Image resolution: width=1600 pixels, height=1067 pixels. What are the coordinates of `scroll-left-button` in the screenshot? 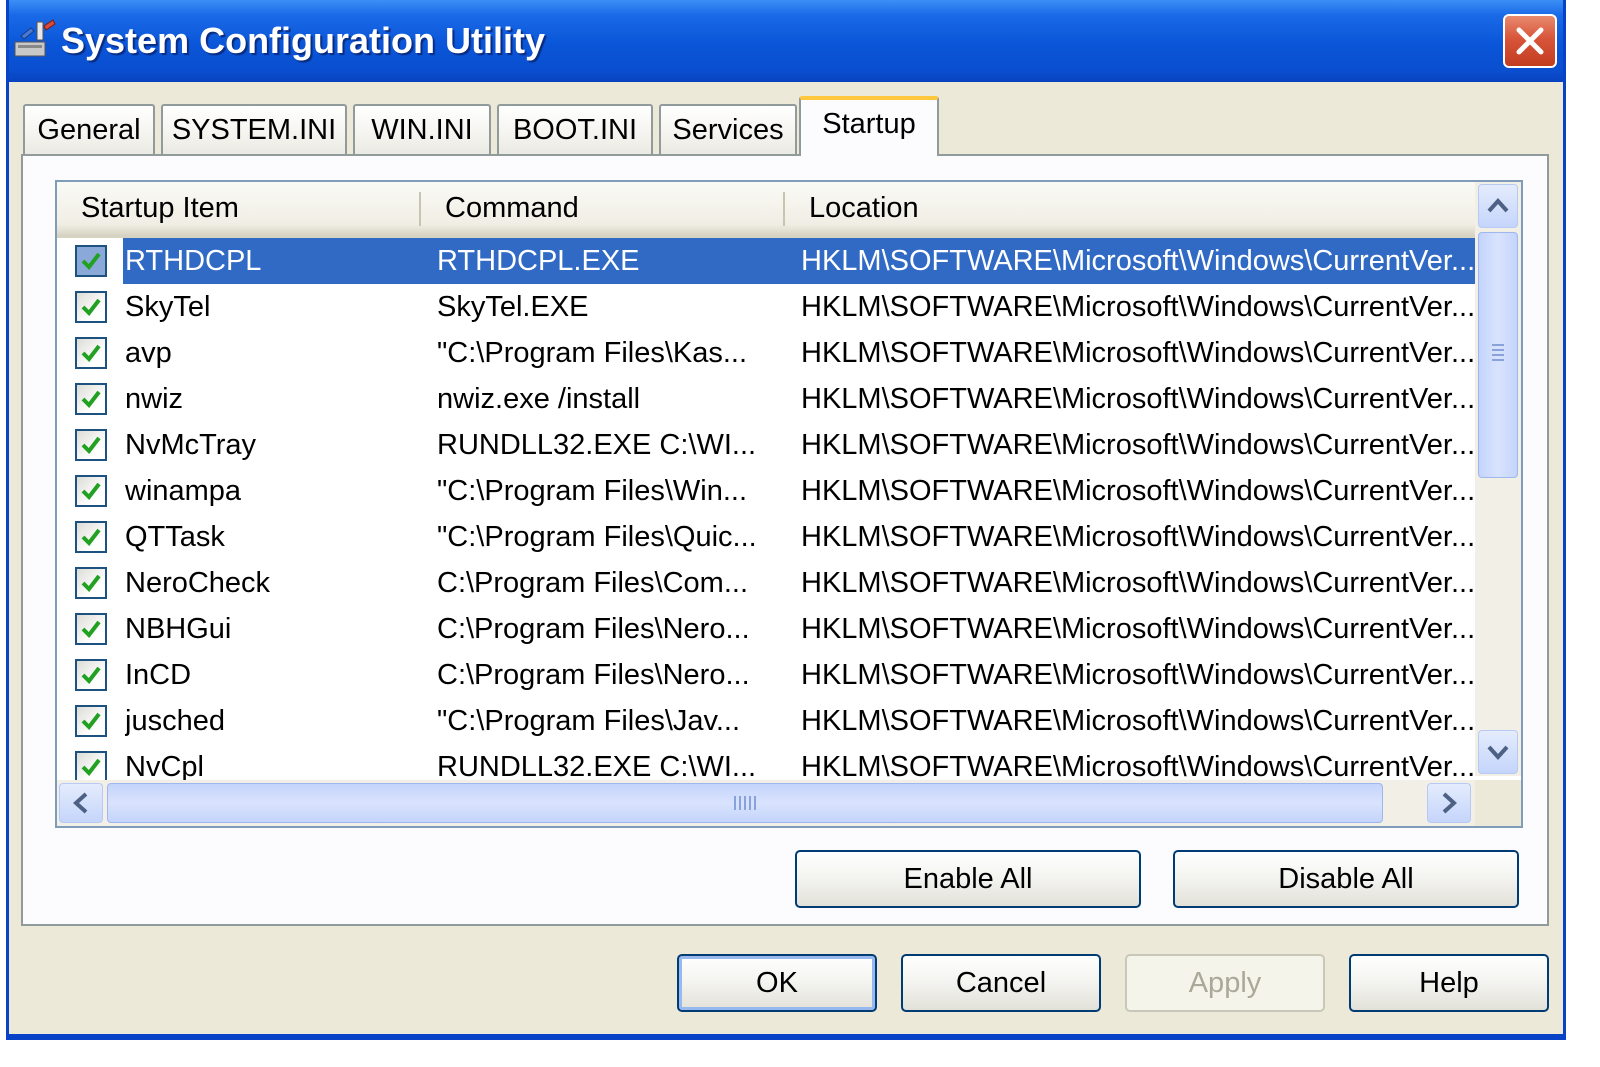 It's located at (81, 803).